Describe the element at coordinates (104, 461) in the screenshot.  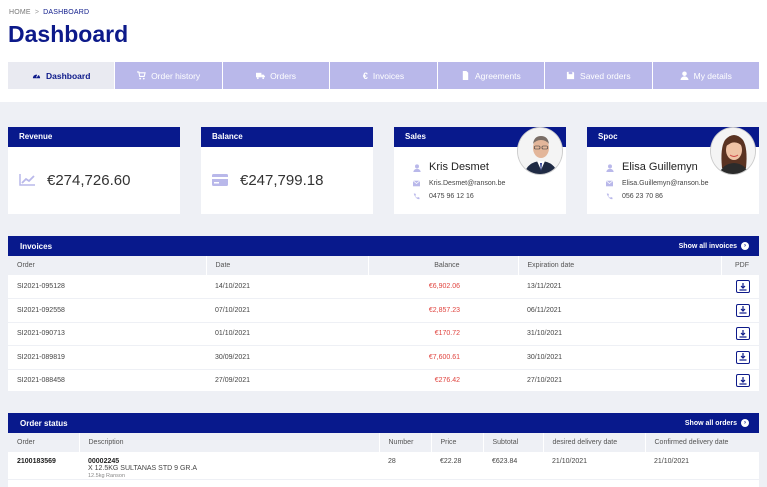
I see `item-code: 00002245` at that location.